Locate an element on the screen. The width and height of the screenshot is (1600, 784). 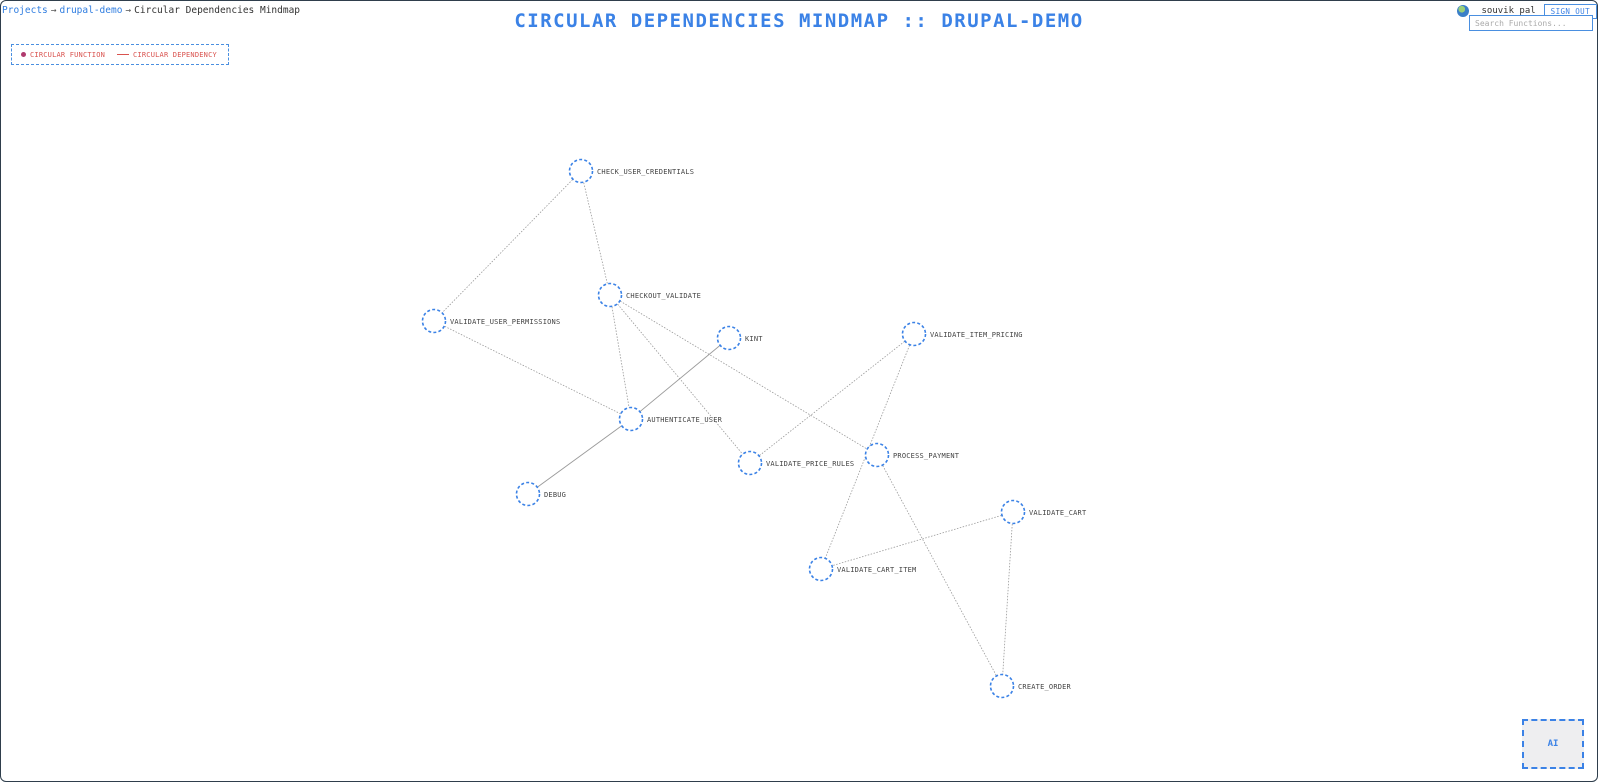
node-label: VALIDATE_CART is located at coordinates (1058, 513).